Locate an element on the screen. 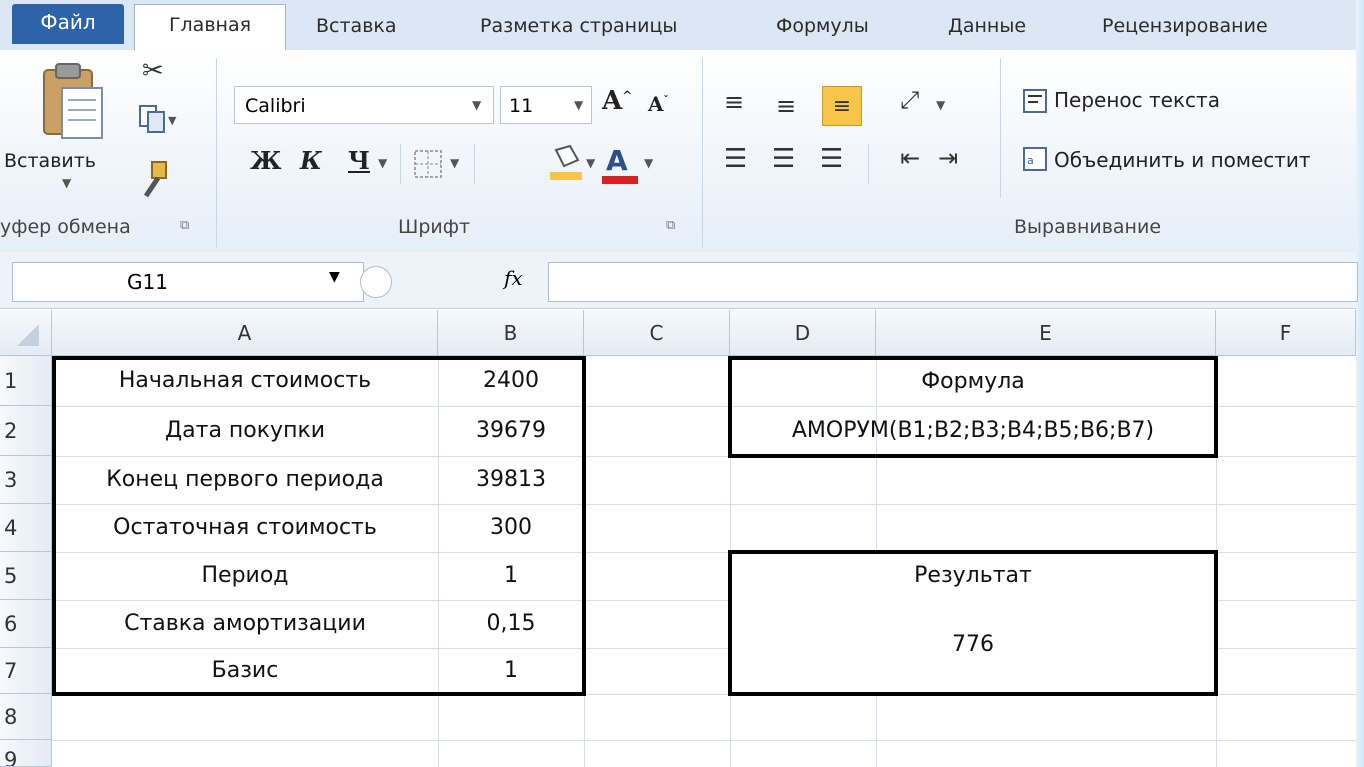 This screenshot has width=1364, height=767. wrap-text-button: Перенос текста is located at coordinates (1137, 100).